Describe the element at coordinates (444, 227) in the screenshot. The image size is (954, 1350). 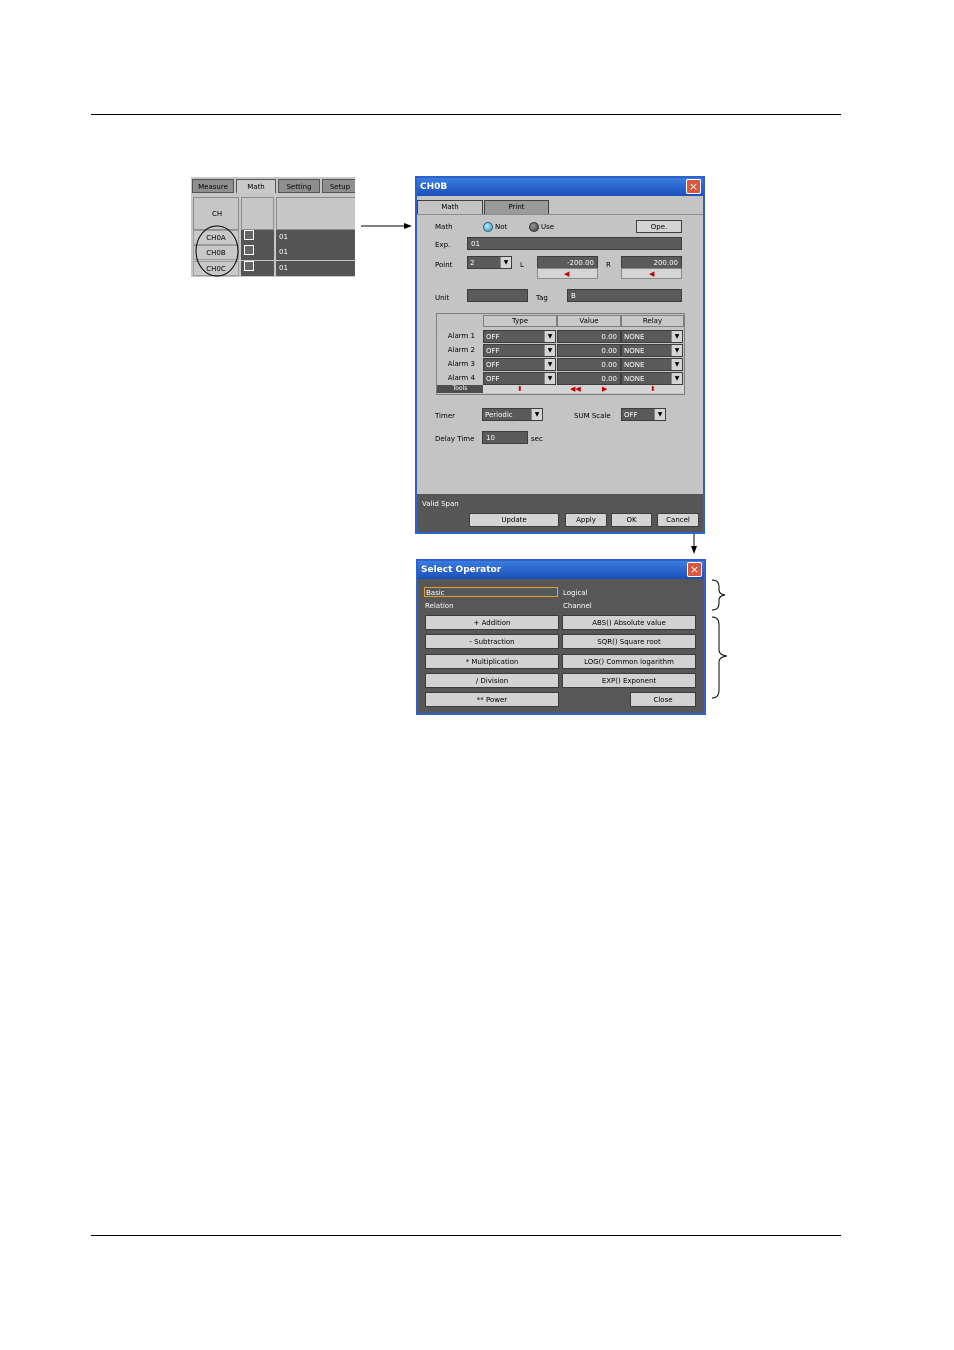
I see `math-label: Math` at that location.